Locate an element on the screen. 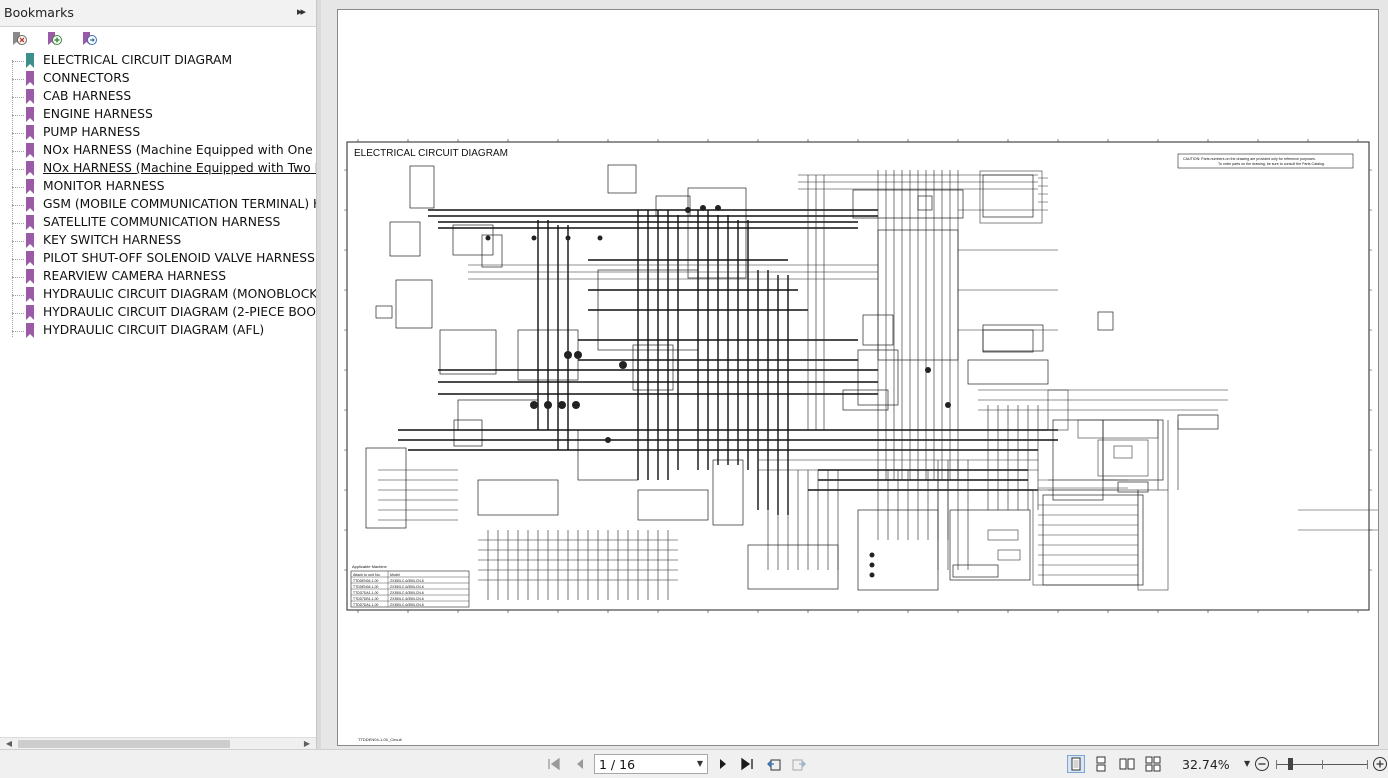 This screenshot has height=778, width=1388. diagram-title: ELECTRICAL CIRCUIT DIAGRAM is located at coordinates (431, 153).